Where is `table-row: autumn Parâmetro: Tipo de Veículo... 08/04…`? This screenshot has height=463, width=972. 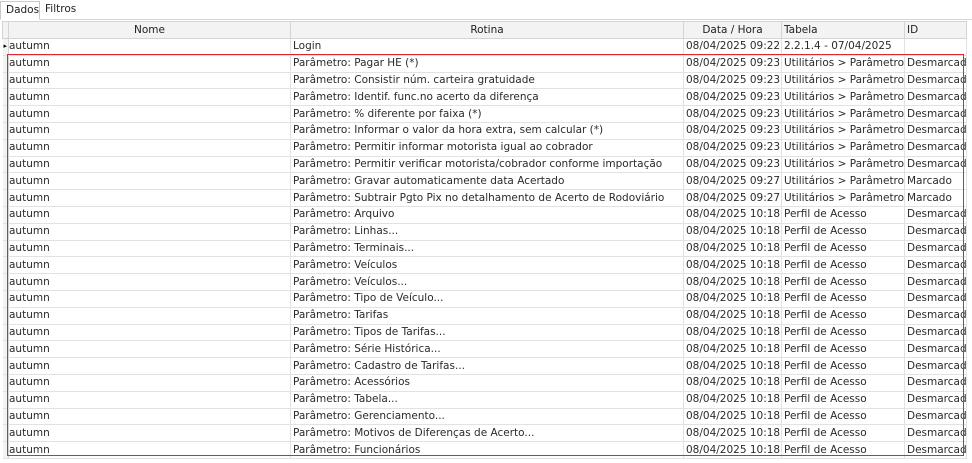 table-row: autumn Parâmetro: Tipo de Veículo... 08/04… is located at coordinates (484, 299).